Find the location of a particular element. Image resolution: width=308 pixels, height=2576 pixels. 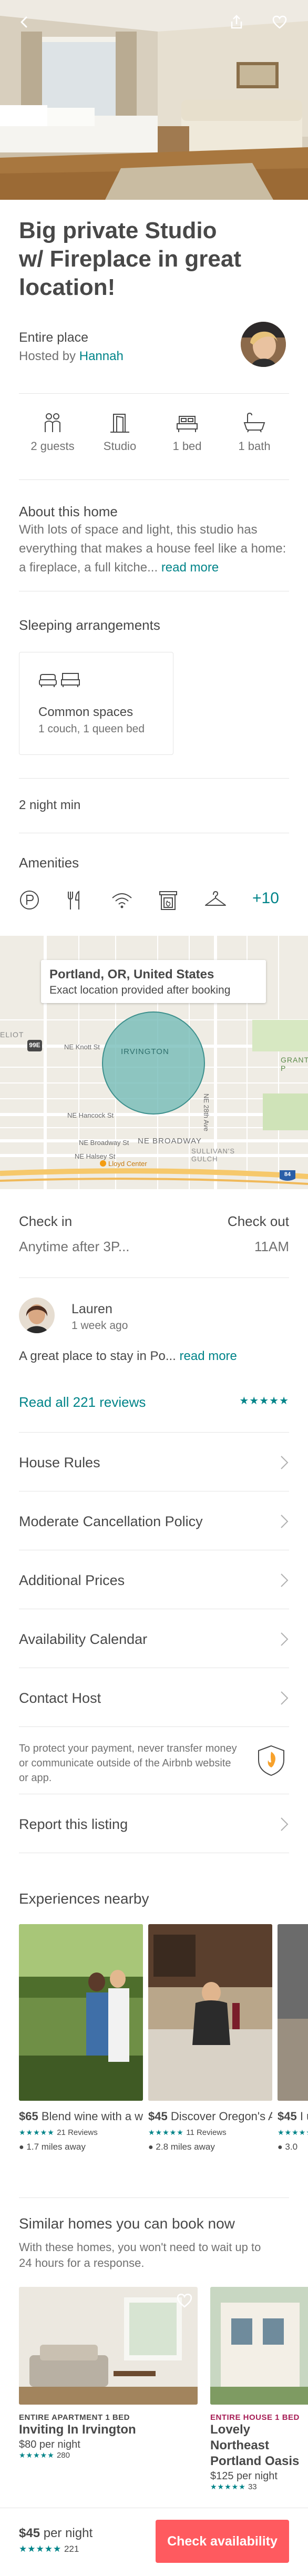

contact-host-row: Contact Host is located at coordinates (154, 1698).